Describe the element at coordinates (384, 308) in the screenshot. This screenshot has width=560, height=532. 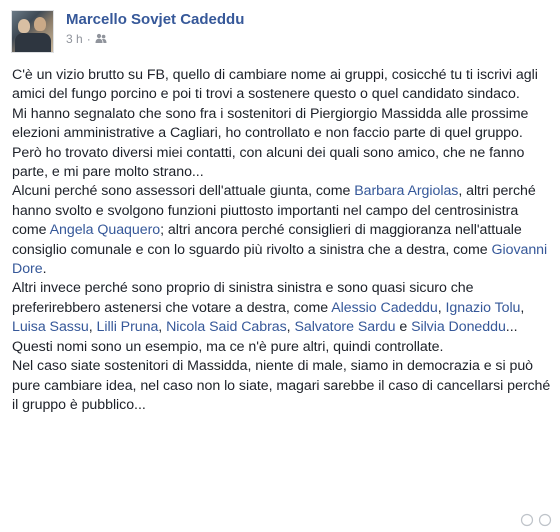
I see `profile-link: Alessio Cadeddu` at that location.